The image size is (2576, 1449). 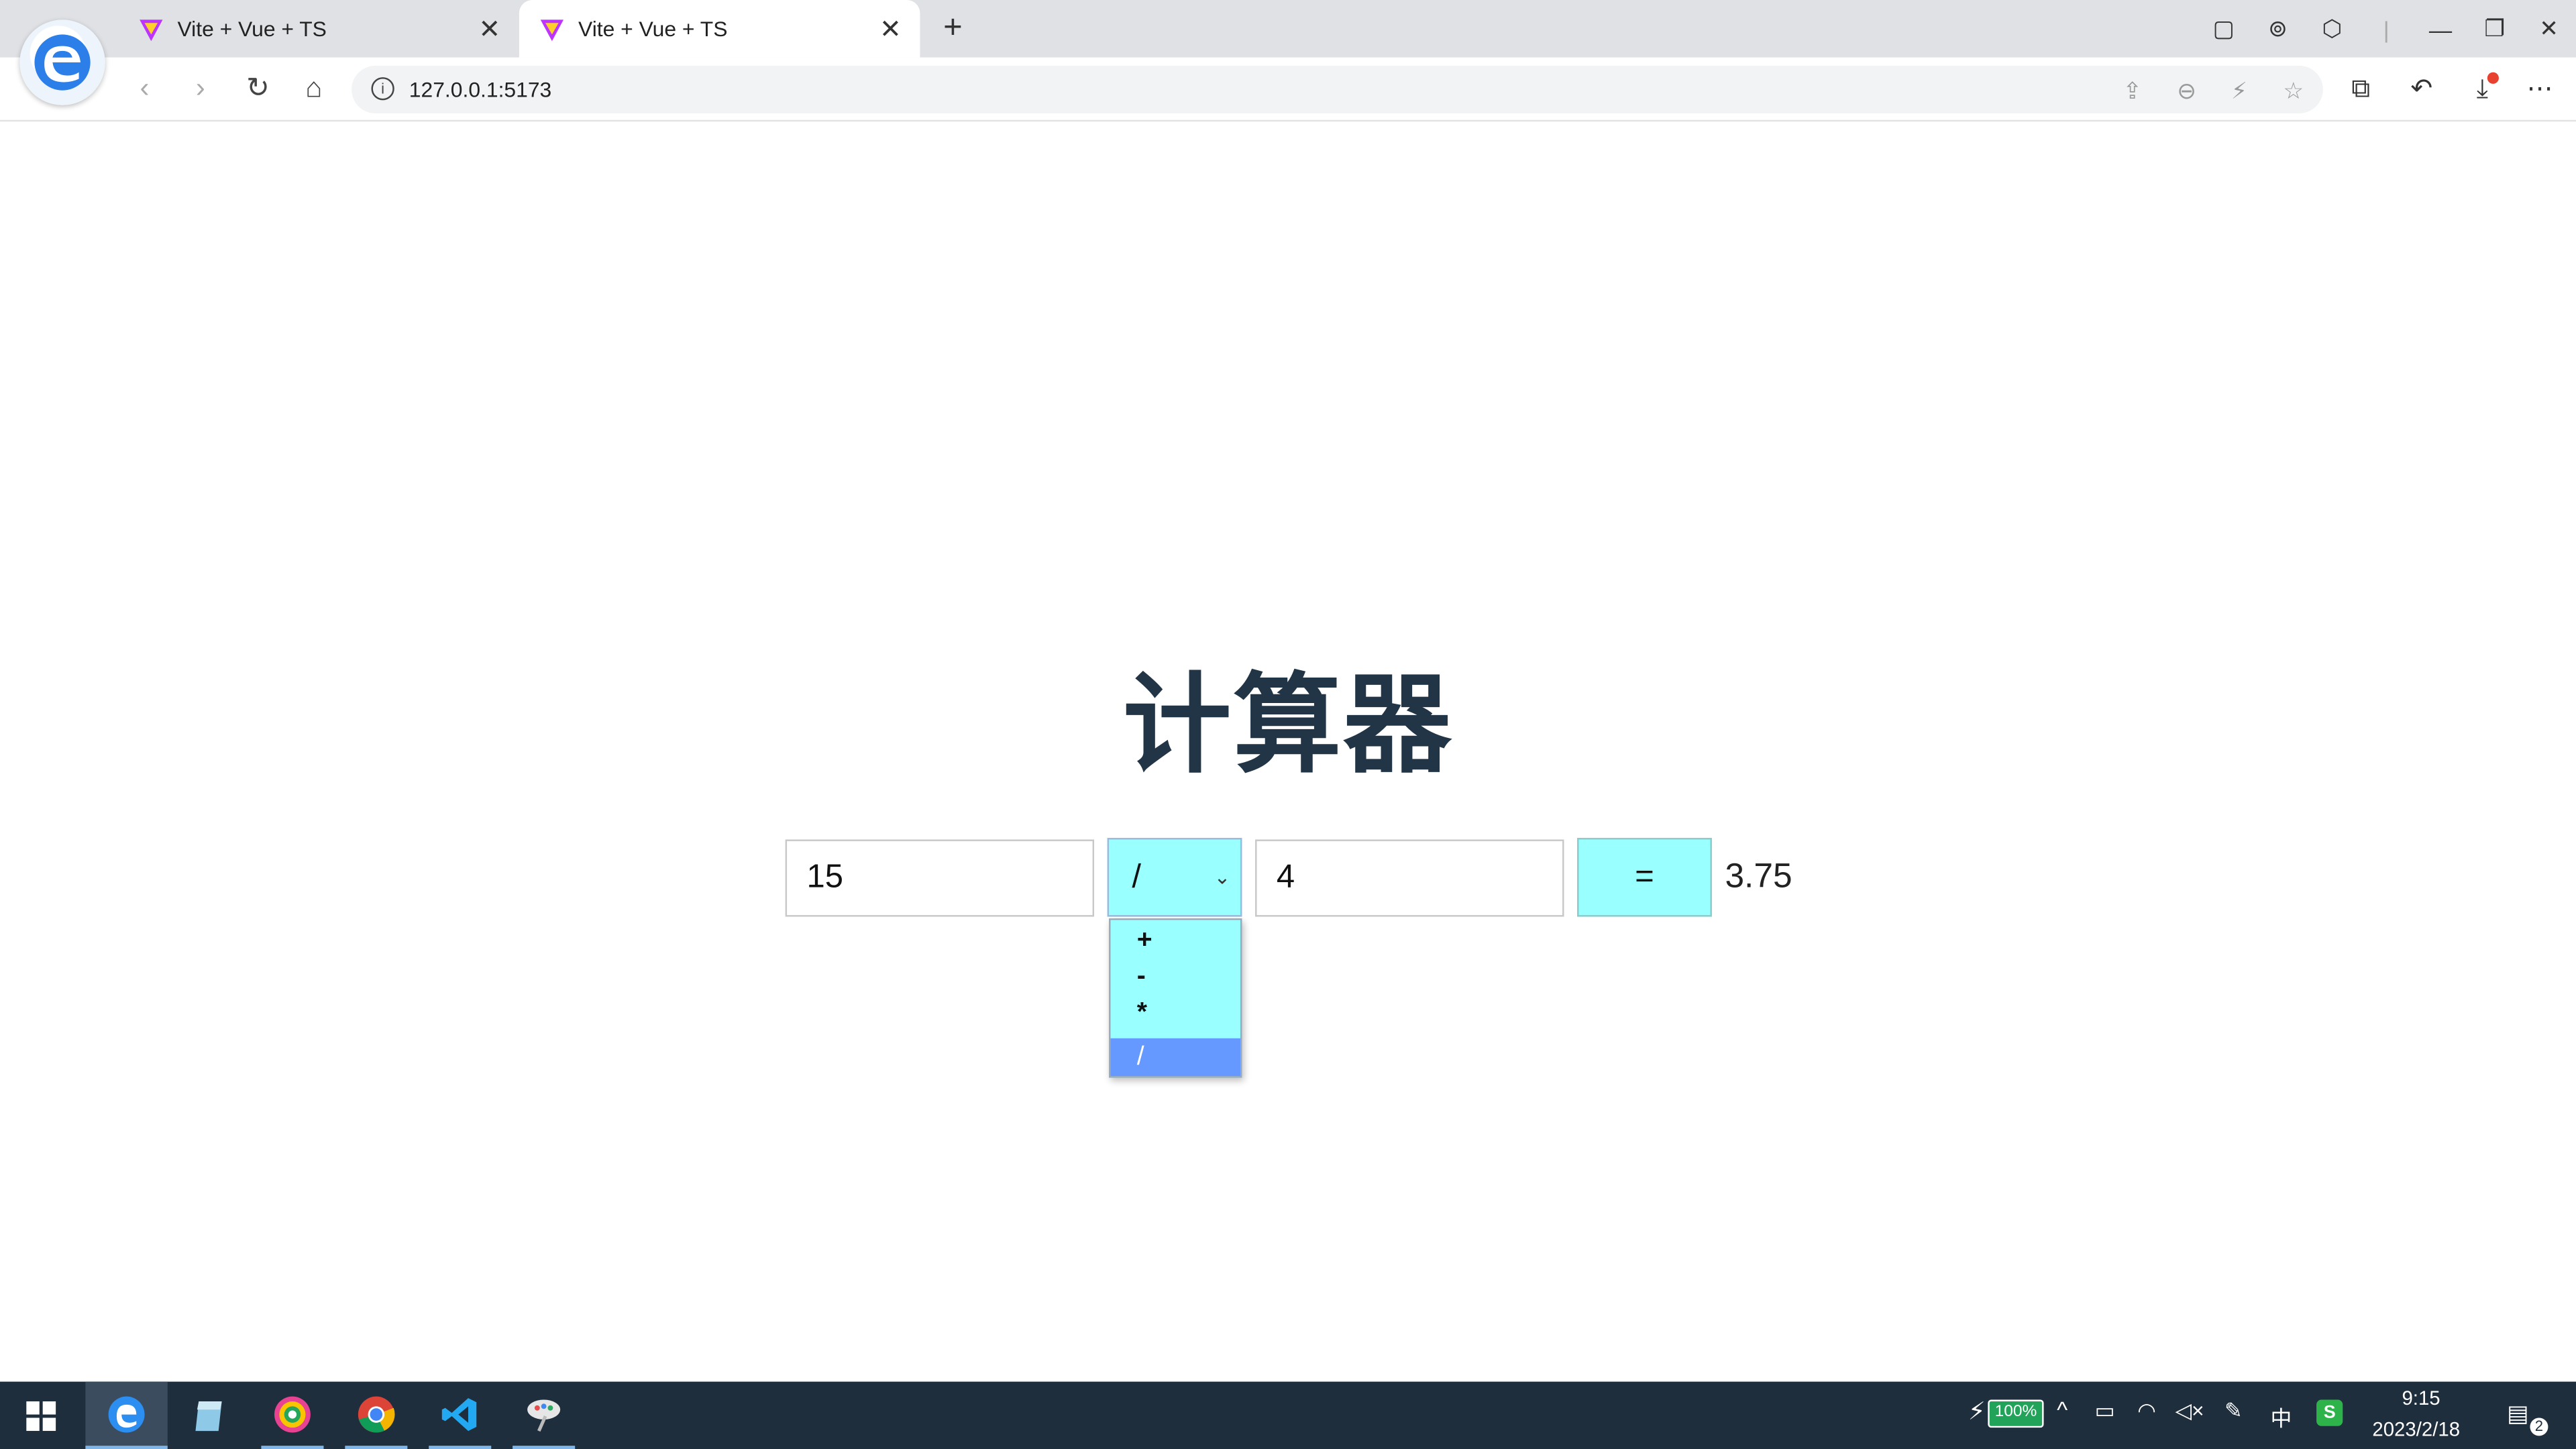 I want to click on home-icon: ⌂, so click(x=313, y=88).